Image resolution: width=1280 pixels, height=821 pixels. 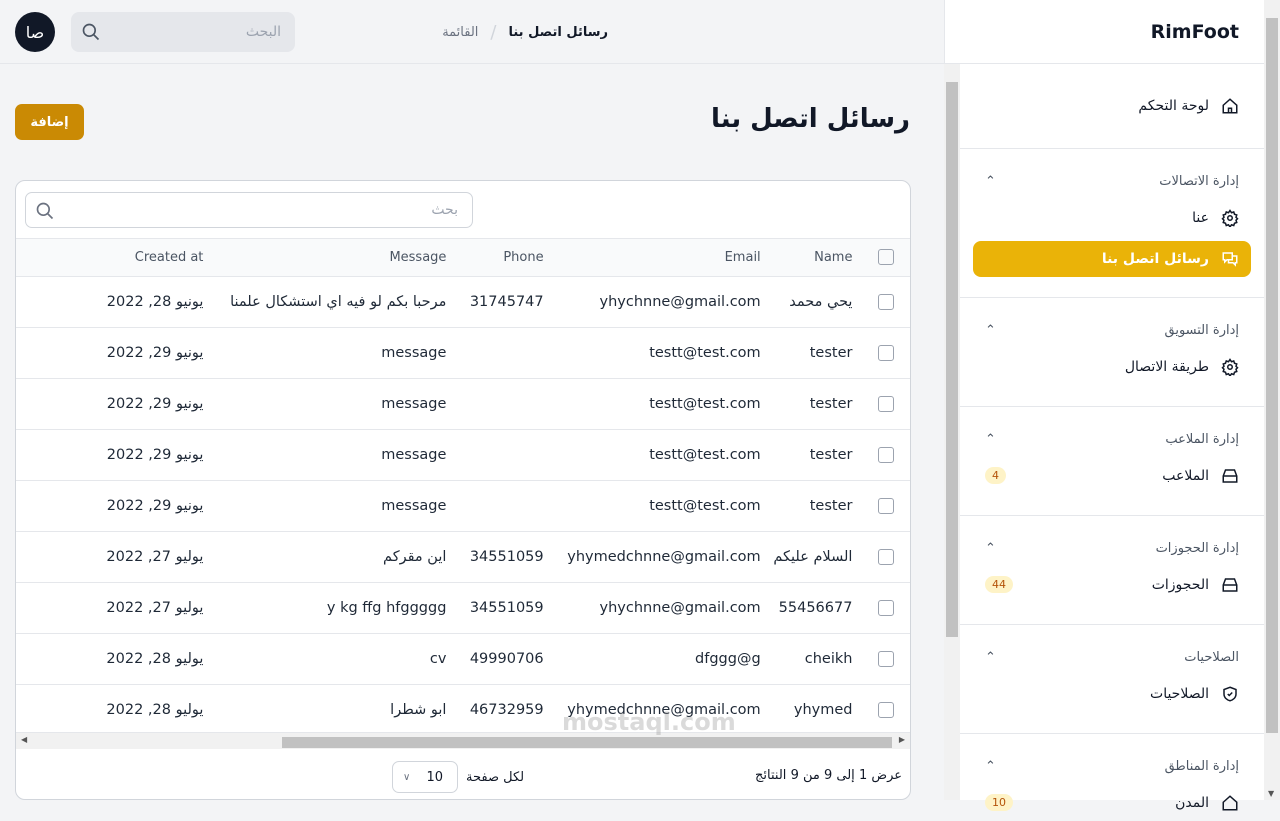 What do you see at coordinates (495, 708) in the screenshot?
I see `cell-phone: 46732959` at bounding box center [495, 708].